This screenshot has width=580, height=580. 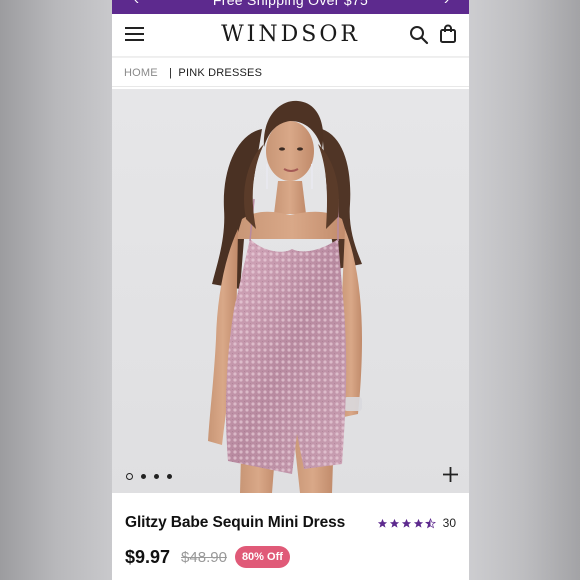 What do you see at coordinates (446, 4) in the screenshot?
I see `promo-next-arrow-icon: ›` at bounding box center [446, 4].